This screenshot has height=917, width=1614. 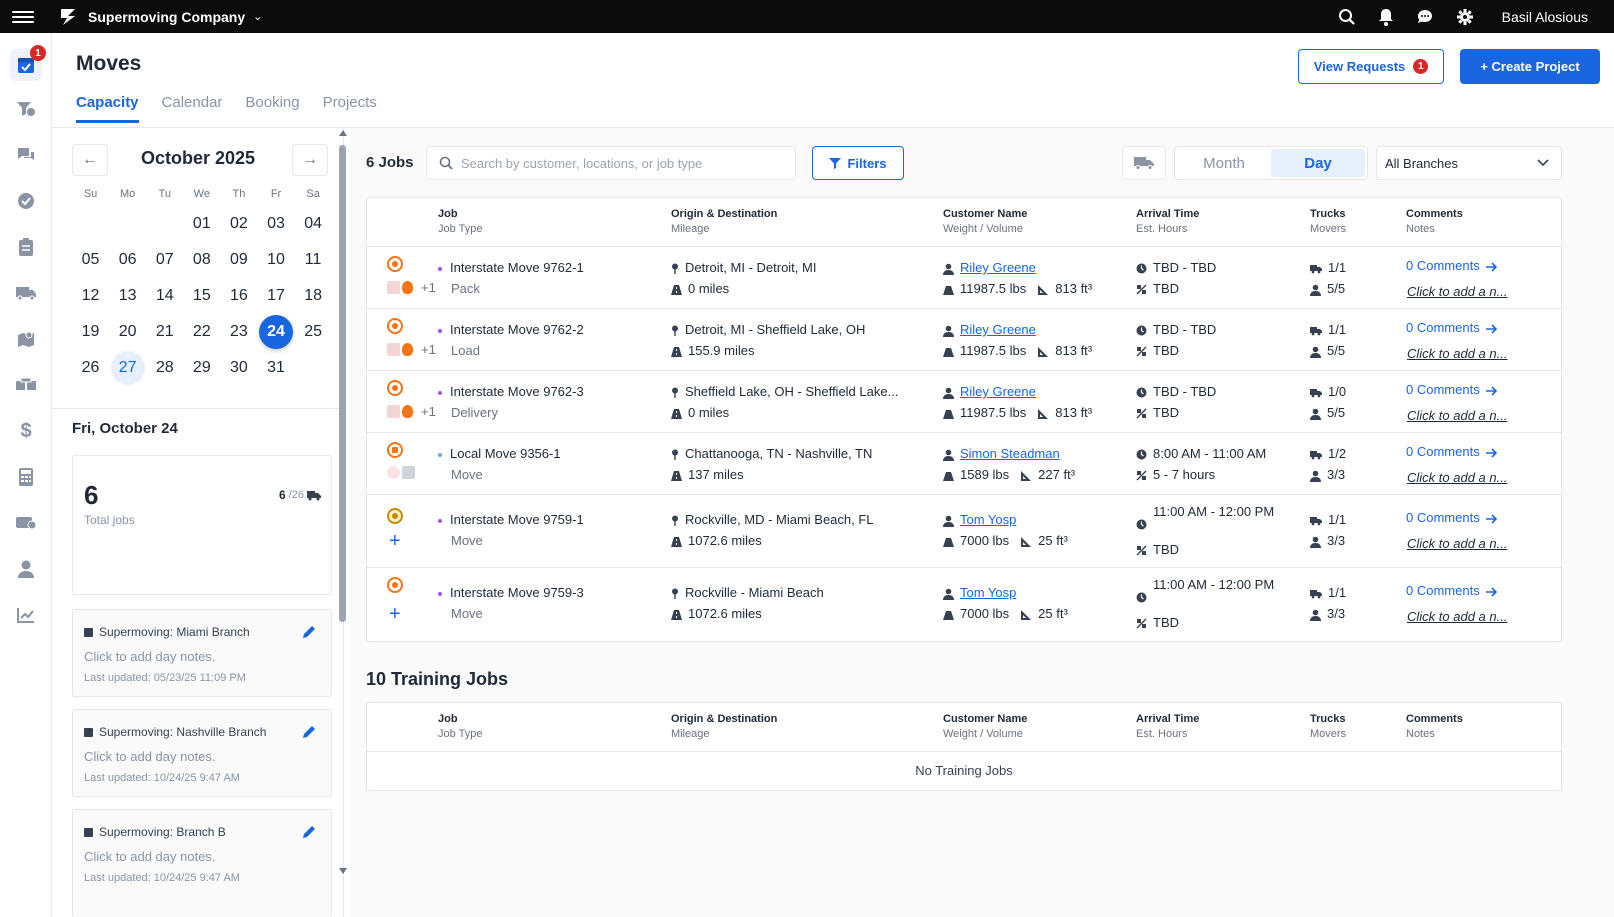 I want to click on calendar-day: 12, so click(x=90, y=296).